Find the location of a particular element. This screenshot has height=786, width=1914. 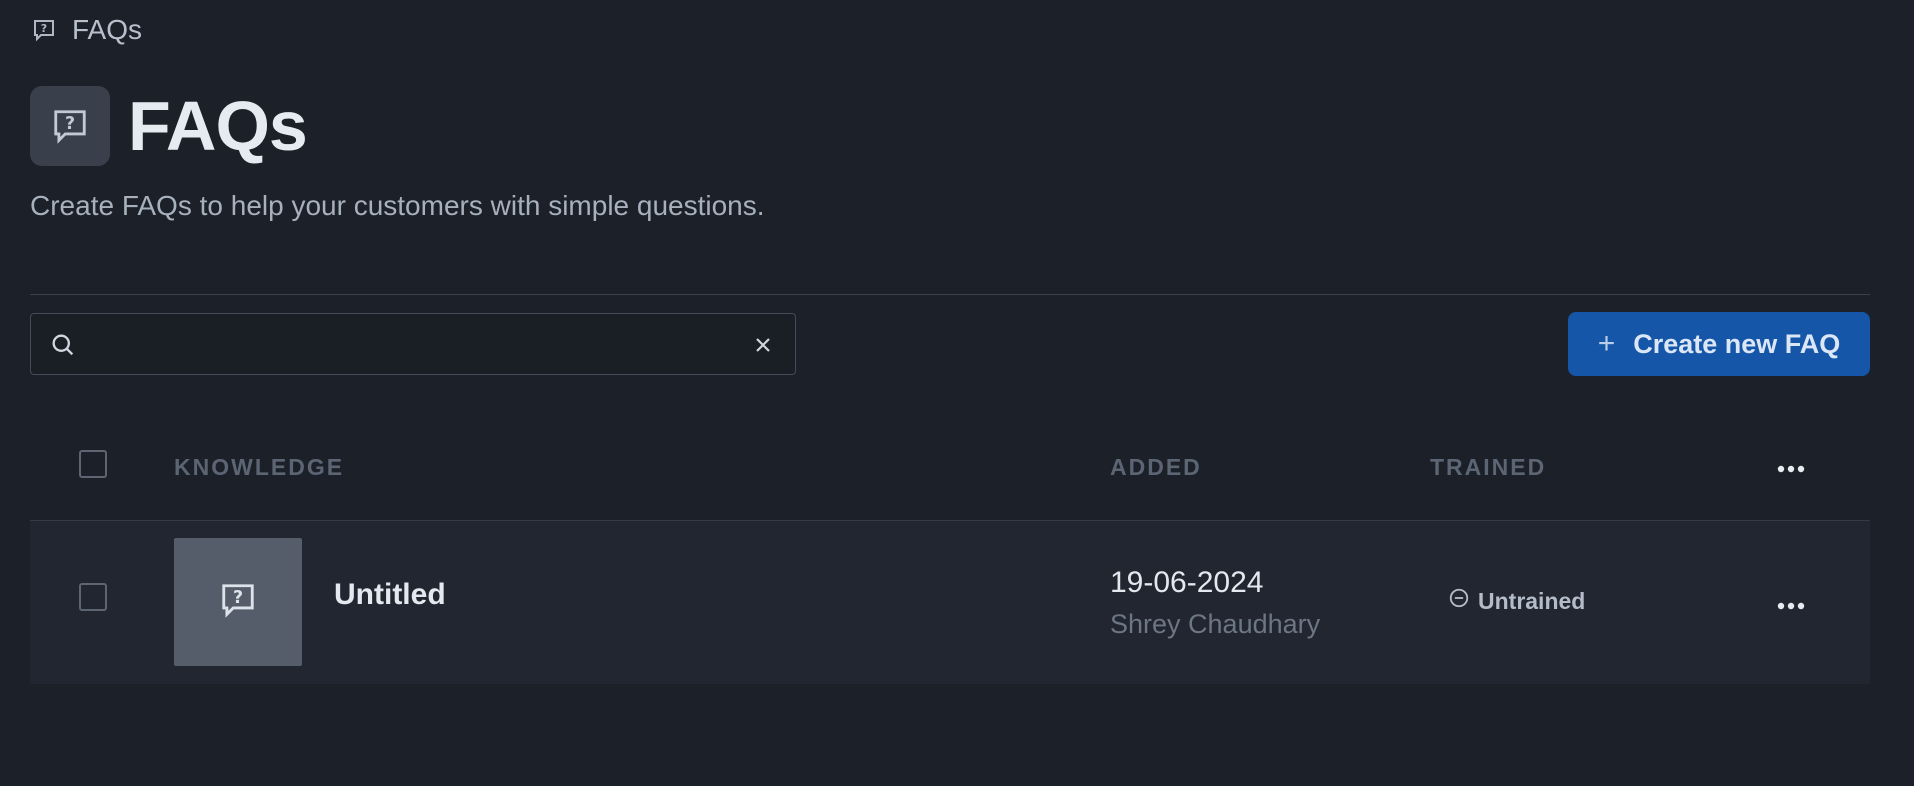

status-badge: Untrained is located at coordinates (1516, 601).